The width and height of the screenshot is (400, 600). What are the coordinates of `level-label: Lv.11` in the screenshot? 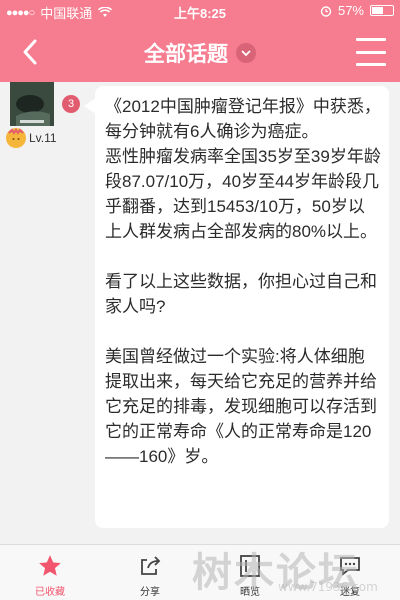 It's located at (43, 138).